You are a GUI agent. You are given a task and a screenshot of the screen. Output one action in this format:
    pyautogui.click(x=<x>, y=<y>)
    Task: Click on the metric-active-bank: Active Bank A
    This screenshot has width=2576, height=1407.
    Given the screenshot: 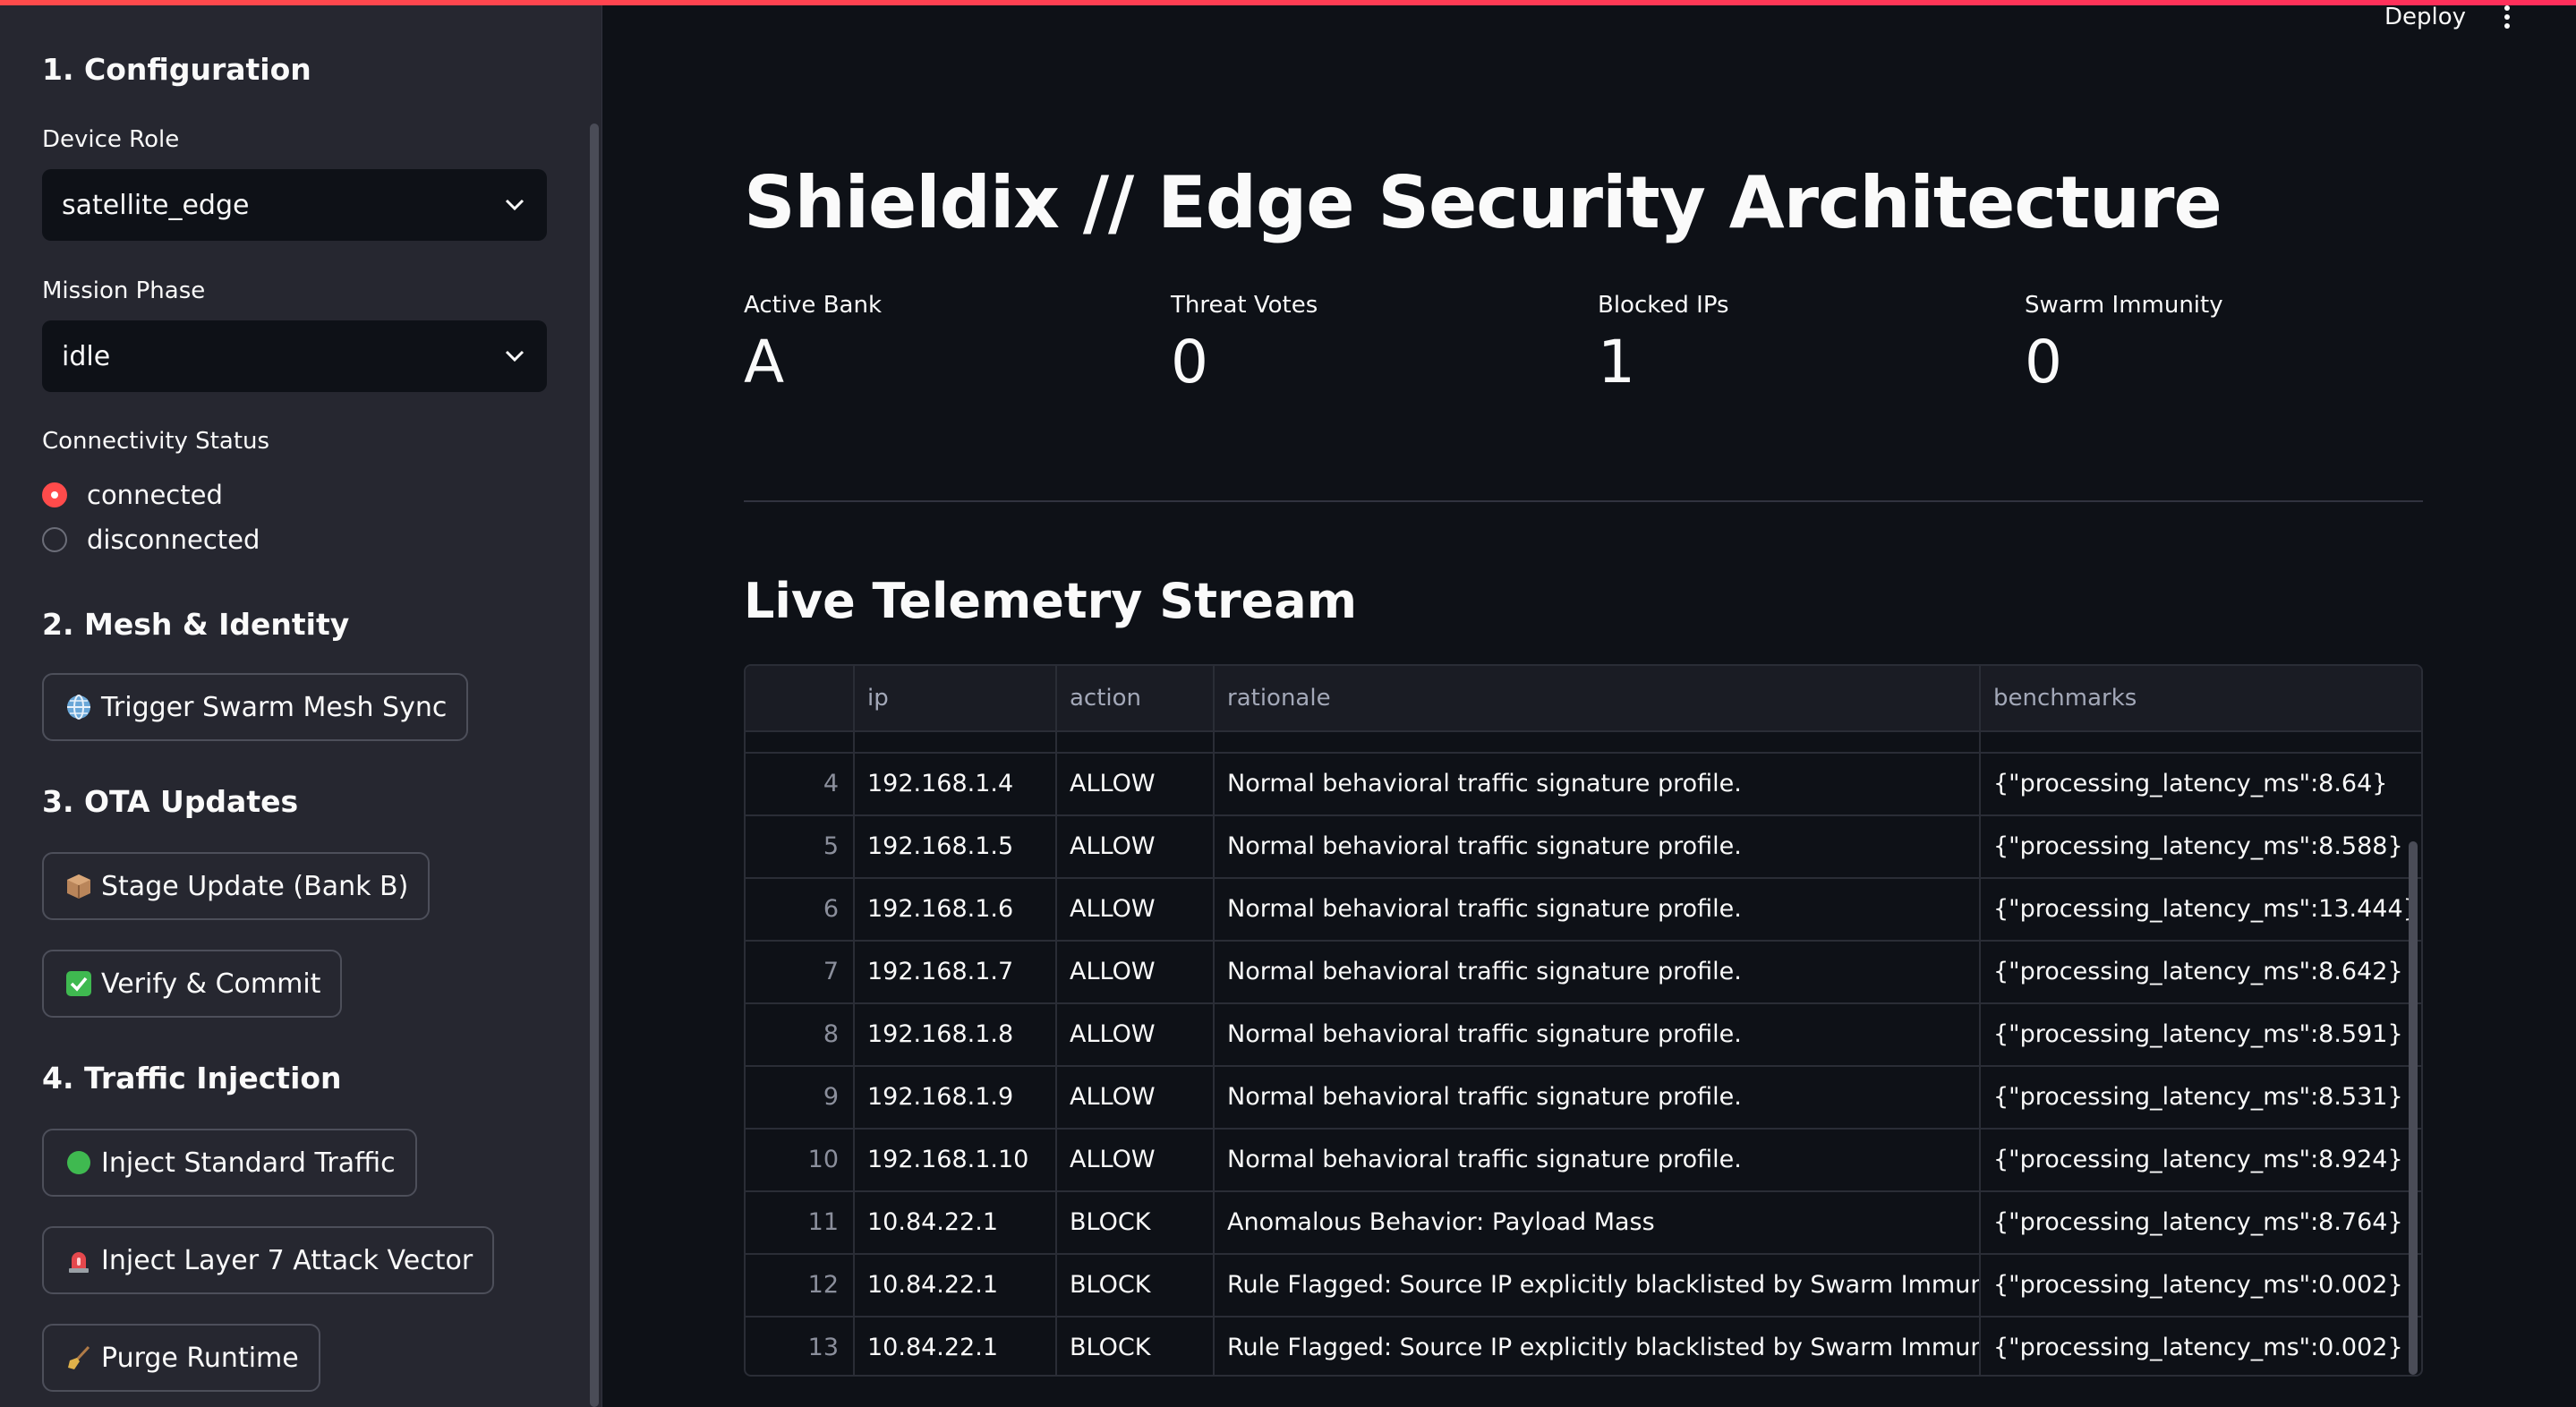 What is the action you would take?
    pyautogui.click(x=813, y=344)
    